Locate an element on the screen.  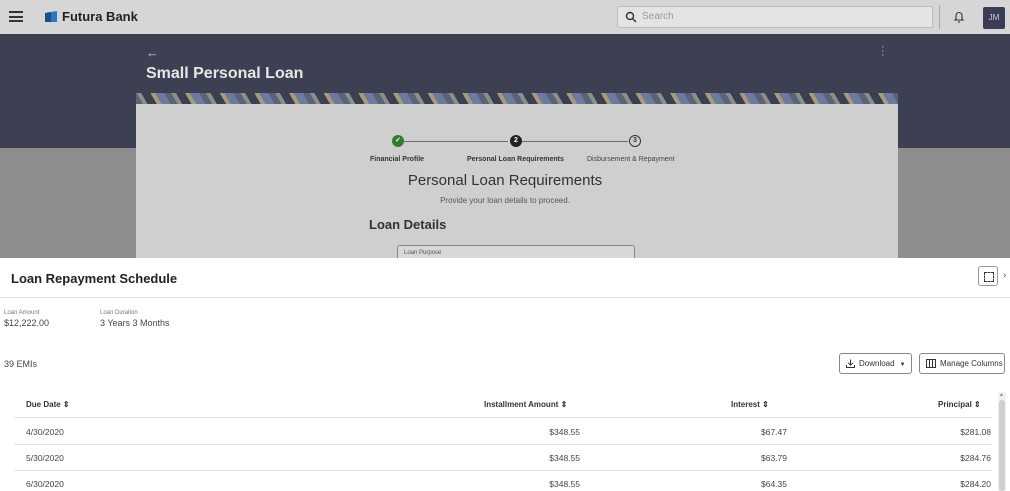
back-arrow-icon: ← is located at coordinates (152, 52).